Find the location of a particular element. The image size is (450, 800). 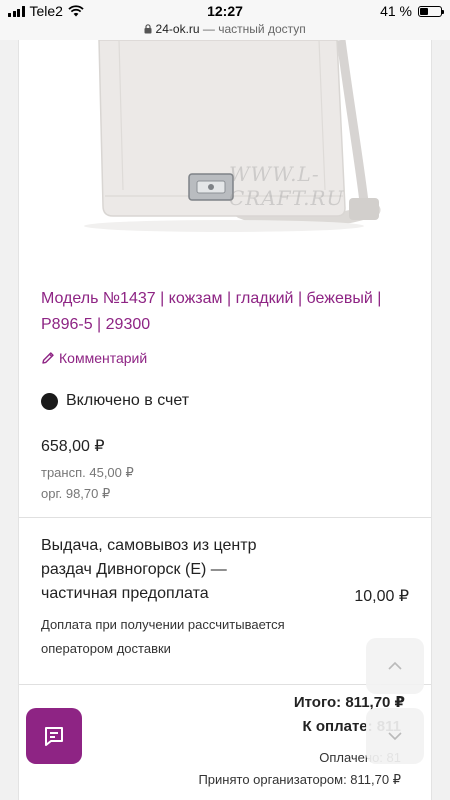

lock-icon is located at coordinates (148, 29).